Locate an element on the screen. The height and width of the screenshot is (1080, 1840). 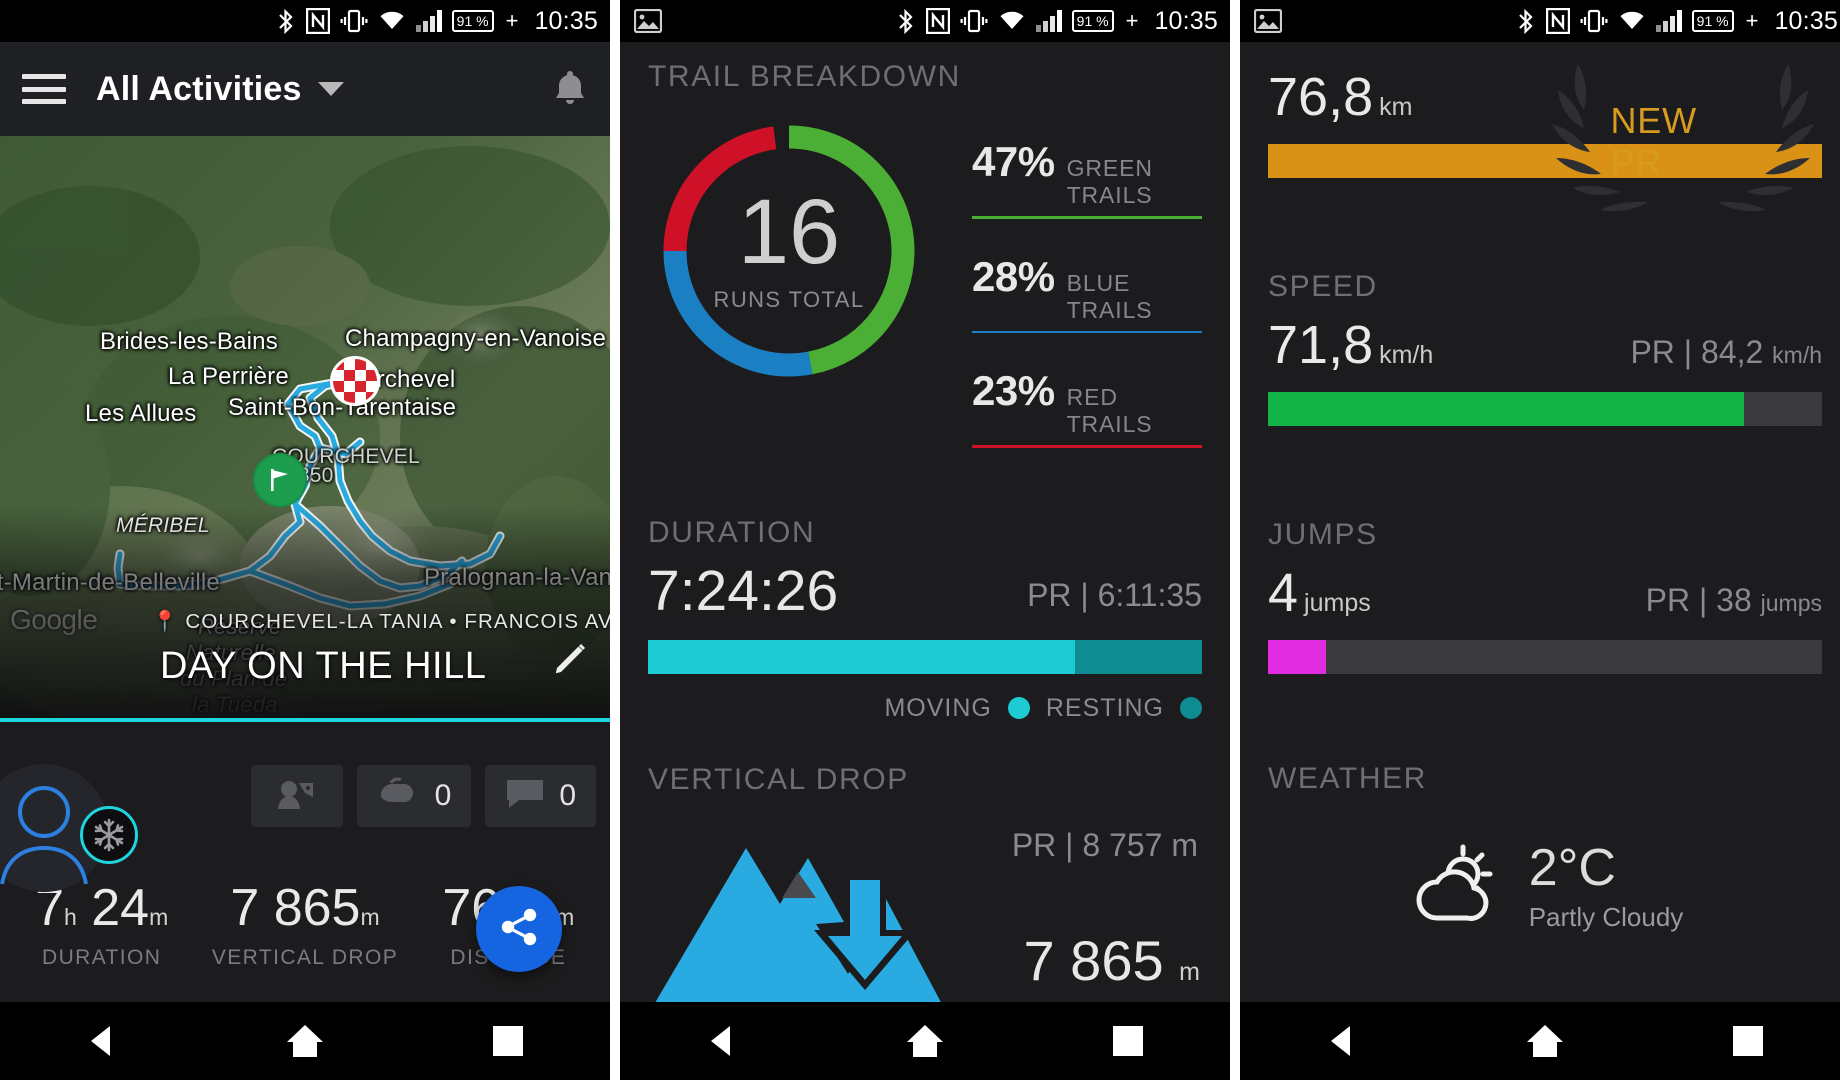
signal-icon is located at coordinates (1668, 21).